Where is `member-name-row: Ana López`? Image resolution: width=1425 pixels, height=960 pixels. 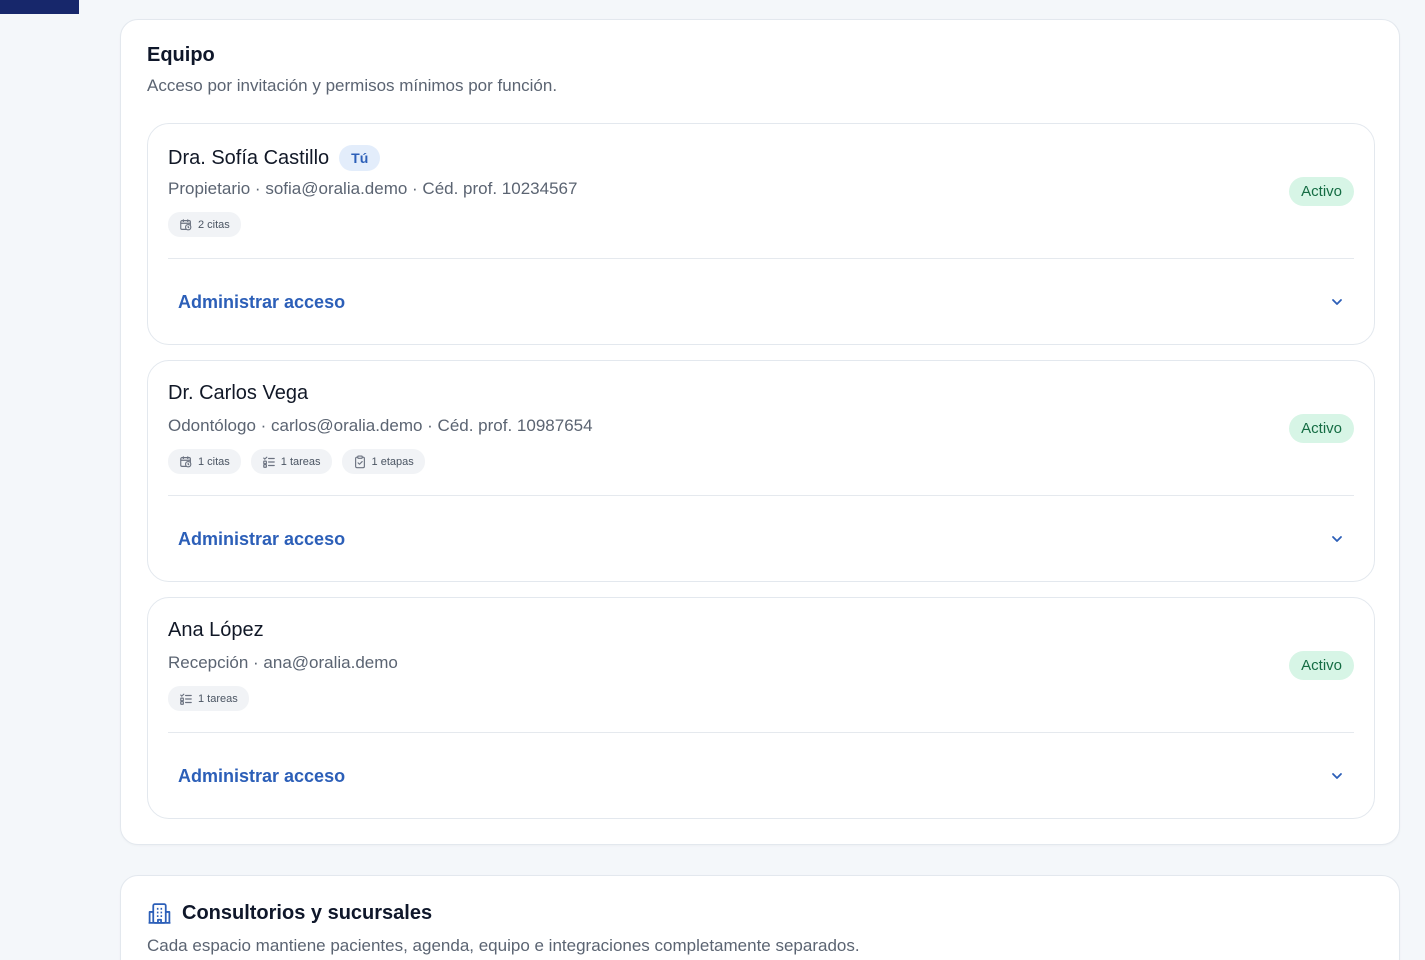
member-name-row: Ana López is located at coordinates (216, 630).